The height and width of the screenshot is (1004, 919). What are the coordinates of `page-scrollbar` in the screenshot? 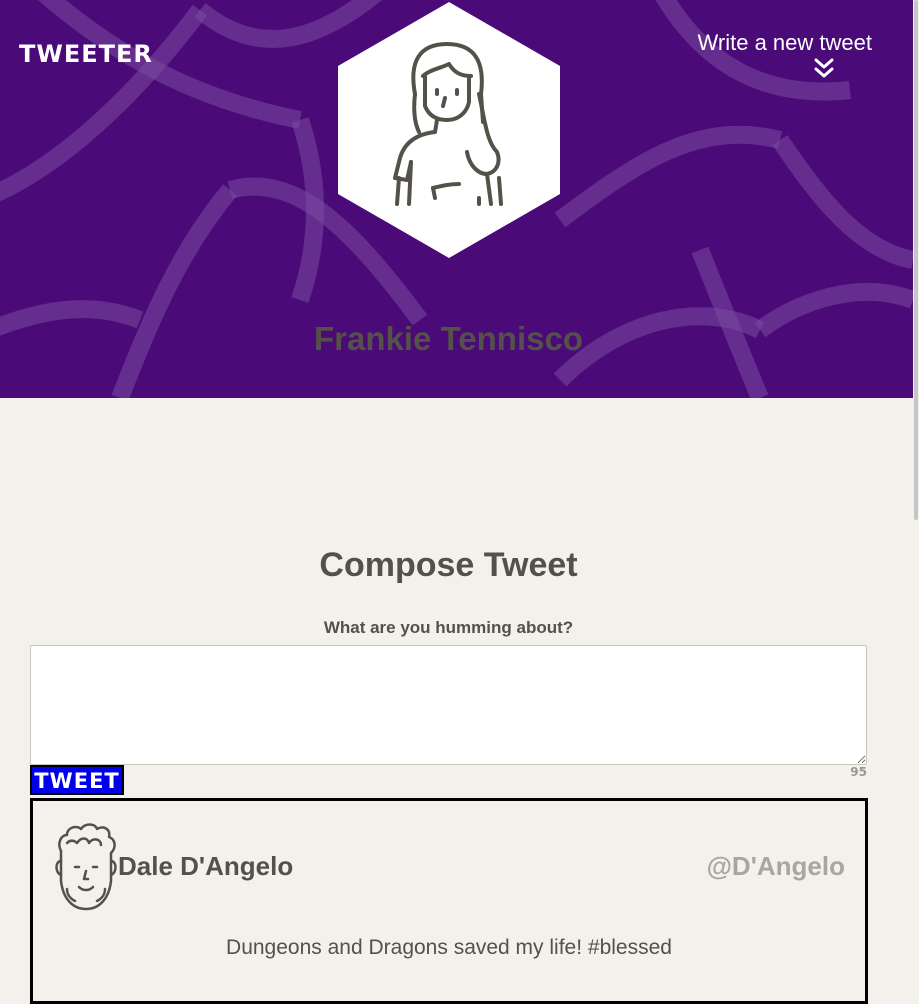 It's located at (916, 477).